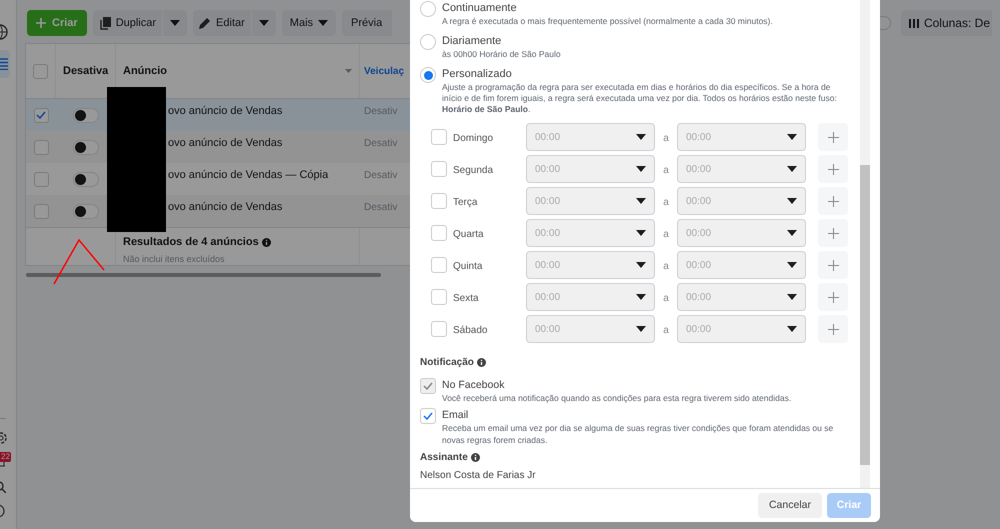 This screenshot has height=529, width=1000. What do you see at coordinates (205, 23) in the screenshot?
I see `pencil-icon` at bounding box center [205, 23].